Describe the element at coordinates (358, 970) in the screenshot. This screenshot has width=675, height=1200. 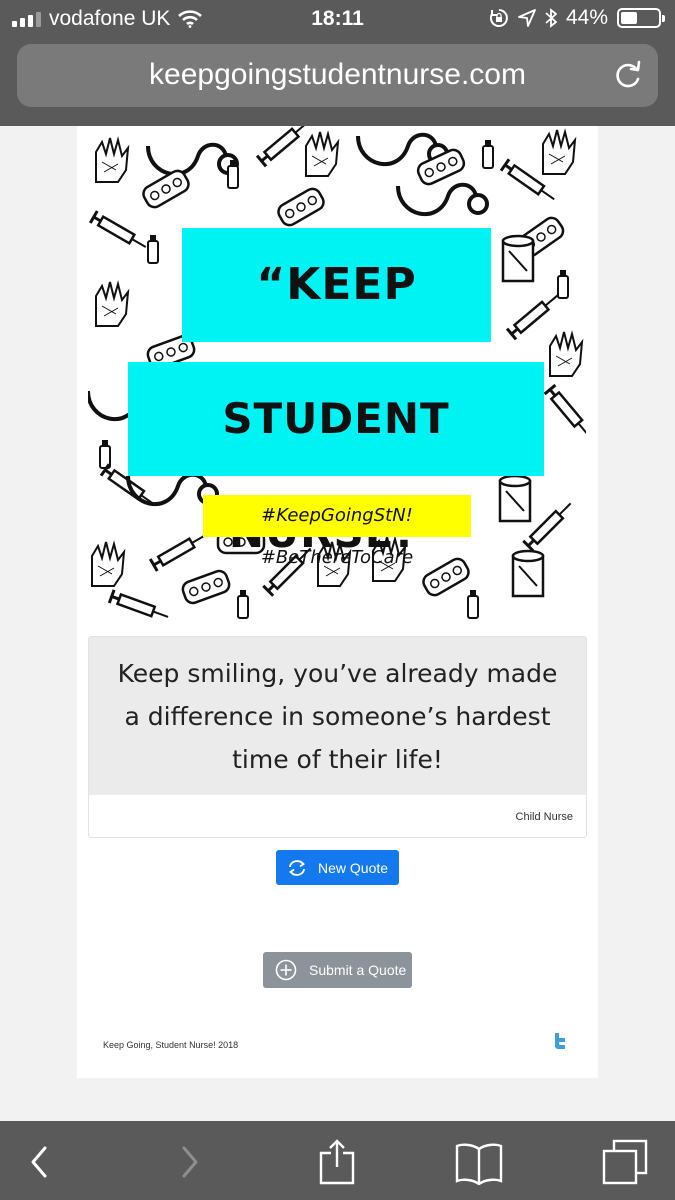
I see `submit-quote-label: Submit a Quote` at that location.